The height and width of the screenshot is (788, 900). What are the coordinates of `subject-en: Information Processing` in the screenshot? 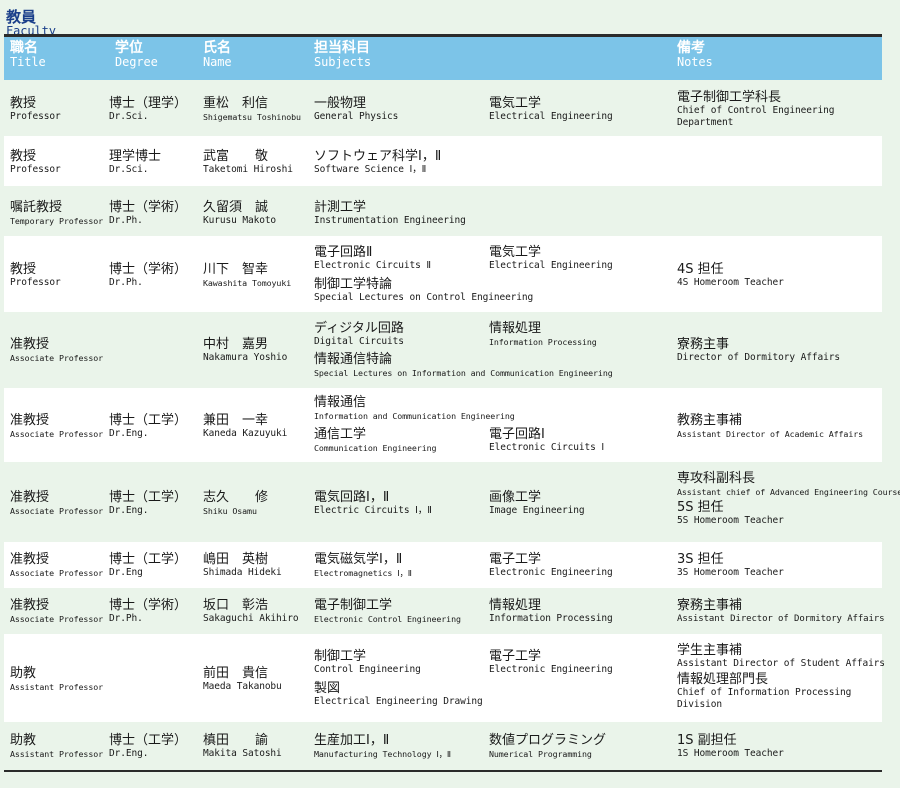 It's located at (543, 342).